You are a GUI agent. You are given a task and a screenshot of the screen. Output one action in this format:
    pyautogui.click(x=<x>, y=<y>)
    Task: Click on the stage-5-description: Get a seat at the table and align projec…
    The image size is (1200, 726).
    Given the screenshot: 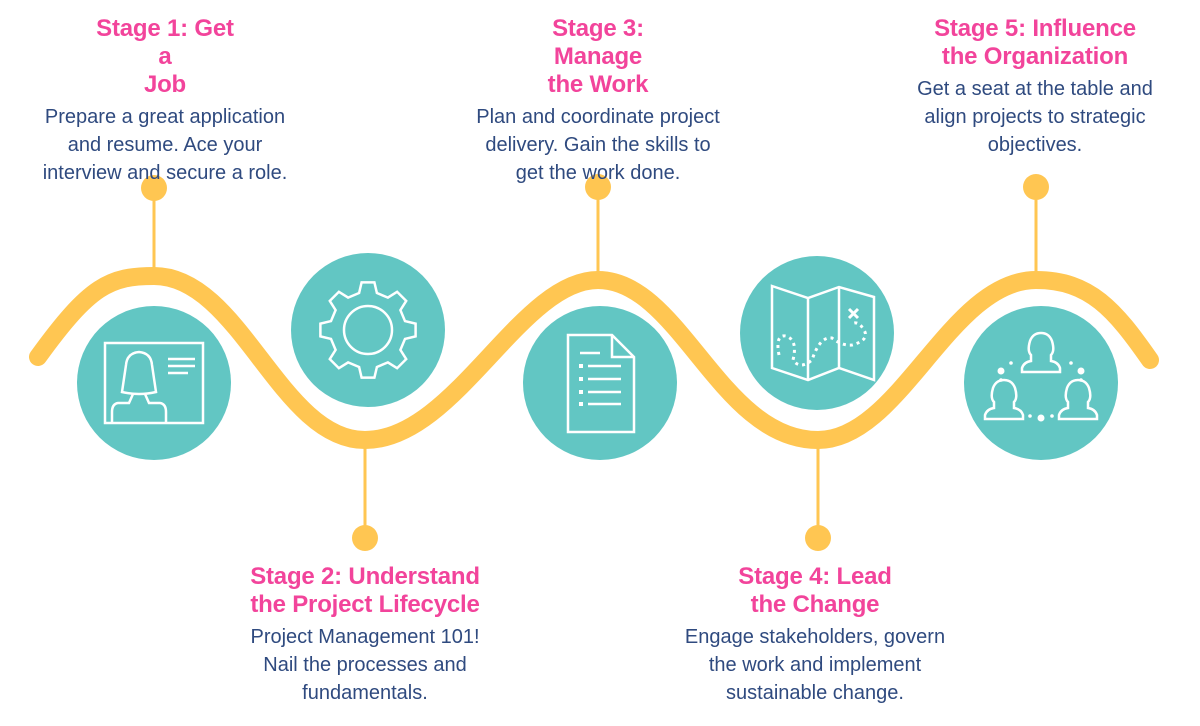 What is the action you would take?
    pyautogui.click(x=1035, y=117)
    